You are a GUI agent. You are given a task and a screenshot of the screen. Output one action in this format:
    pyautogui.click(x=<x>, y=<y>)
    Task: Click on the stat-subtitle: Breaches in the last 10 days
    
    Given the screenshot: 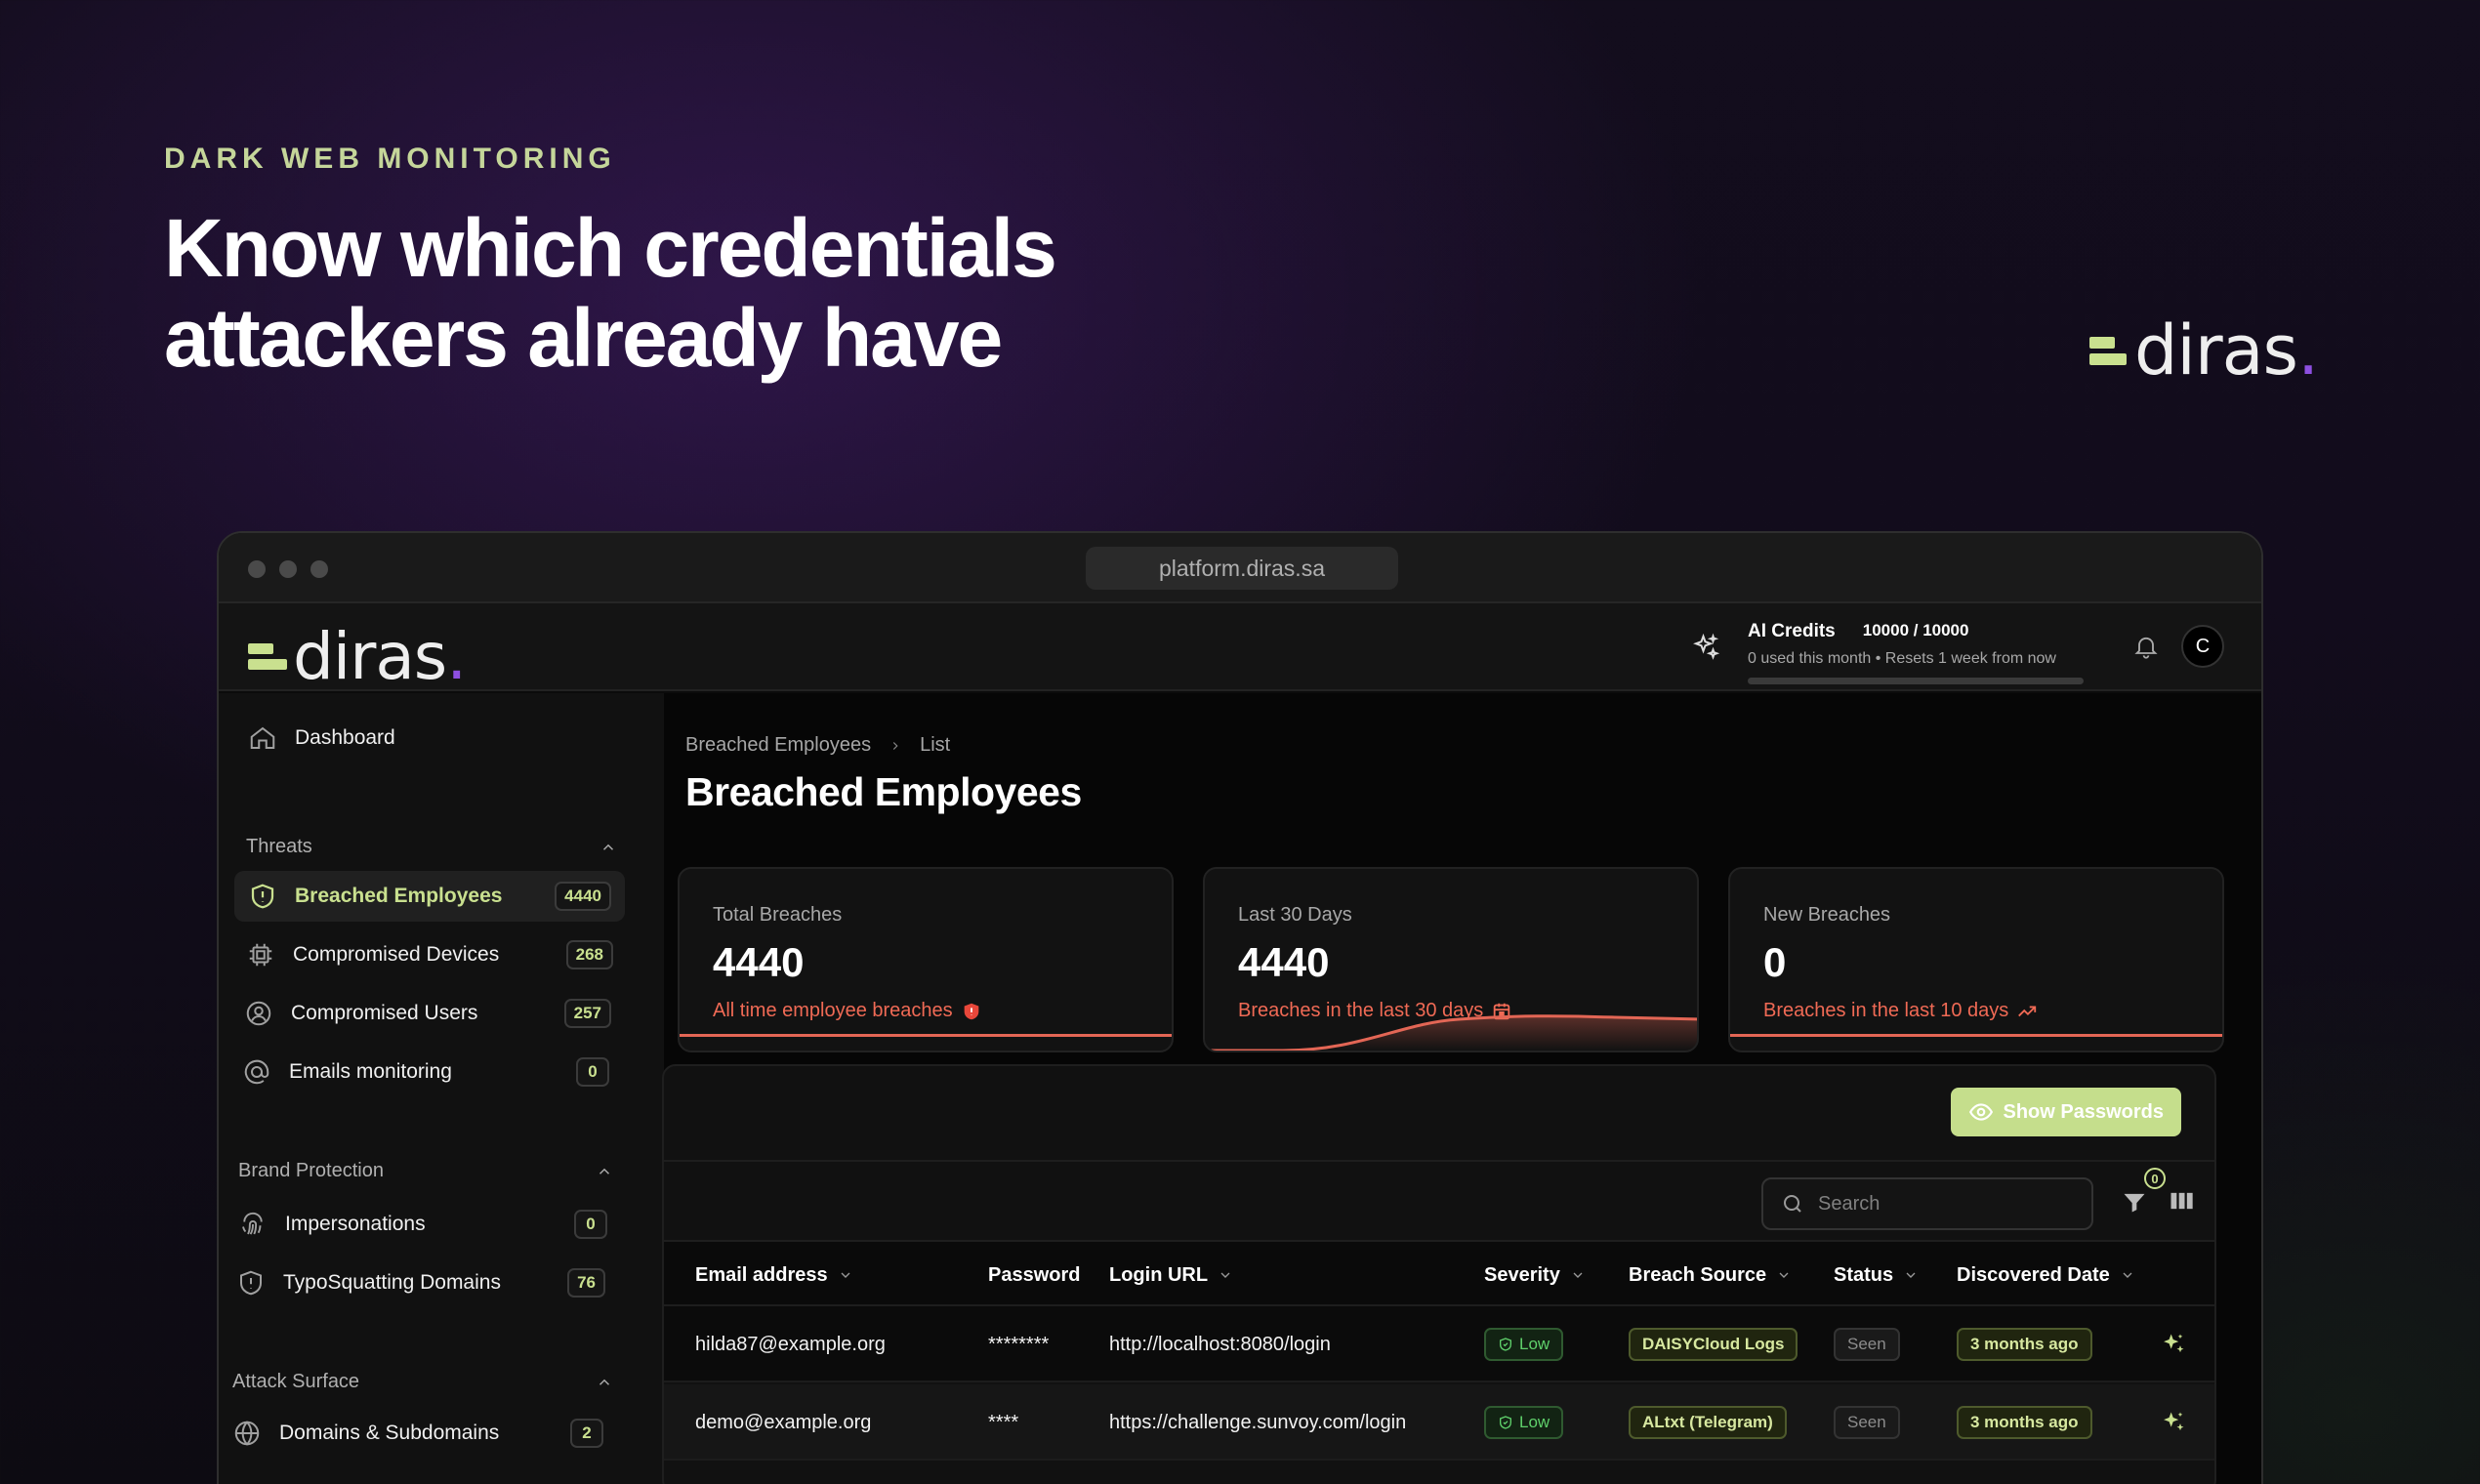 What is the action you would take?
    pyautogui.click(x=1886, y=1010)
    